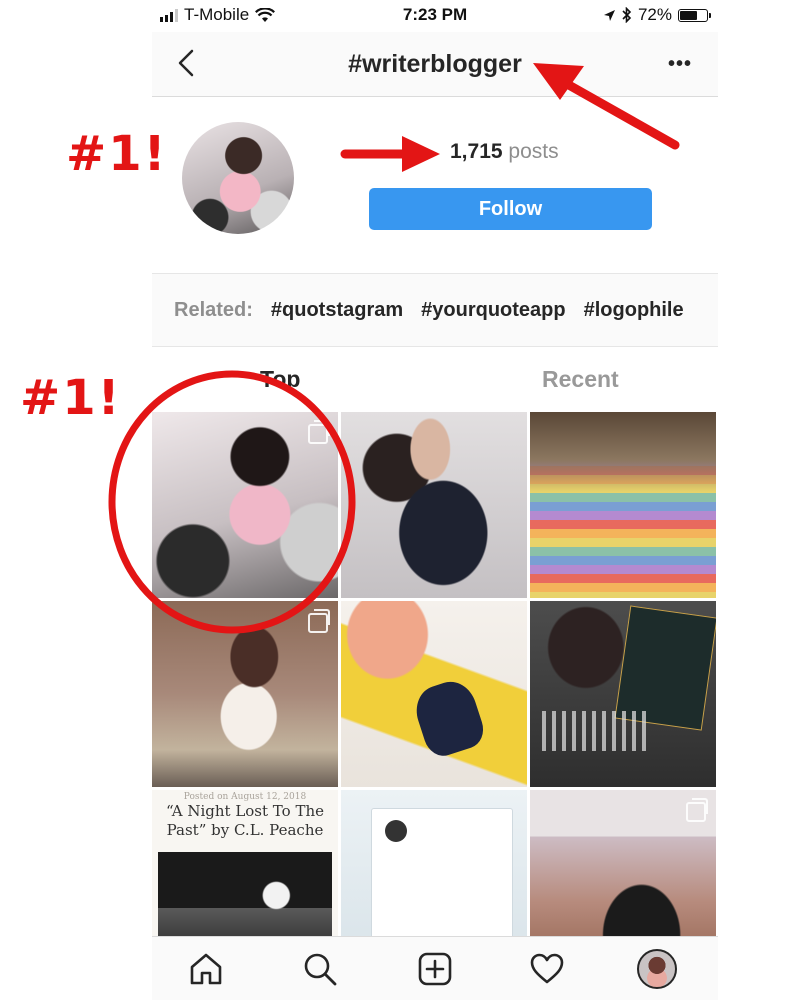 The height and width of the screenshot is (1000, 807). Describe the element at coordinates (320, 969) in the screenshot. I see `search-icon` at that location.